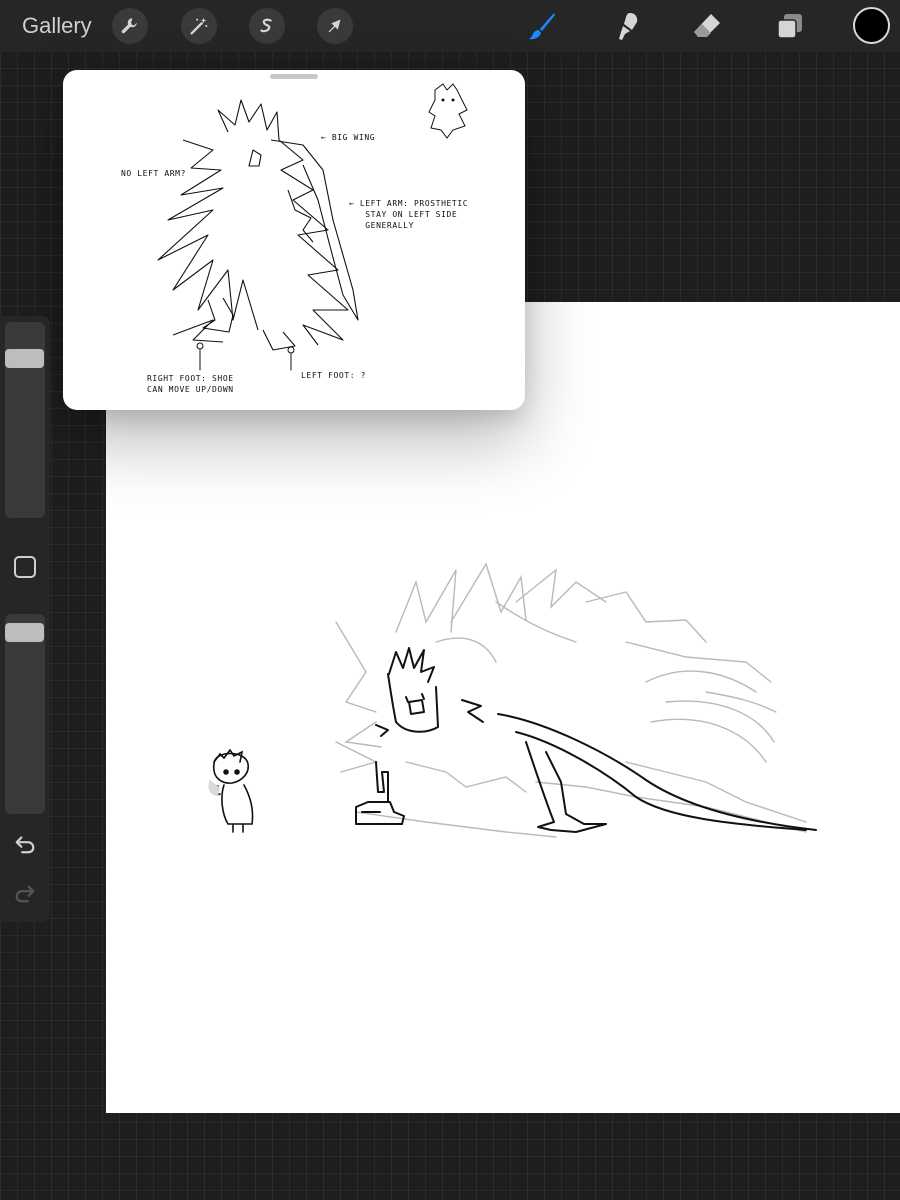 This screenshot has height=1200, width=900. What do you see at coordinates (448, 111) in the screenshot?
I see `reference-small-creature` at bounding box center [448, 111].